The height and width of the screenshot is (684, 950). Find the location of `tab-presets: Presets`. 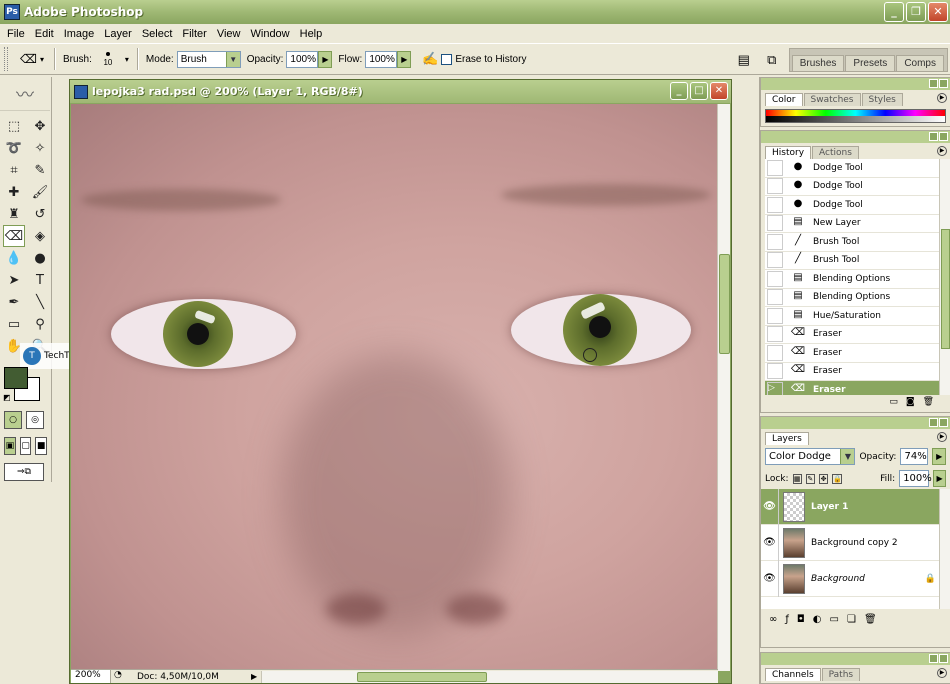

tab-presets: Presets is located at coordinates (870, 63).